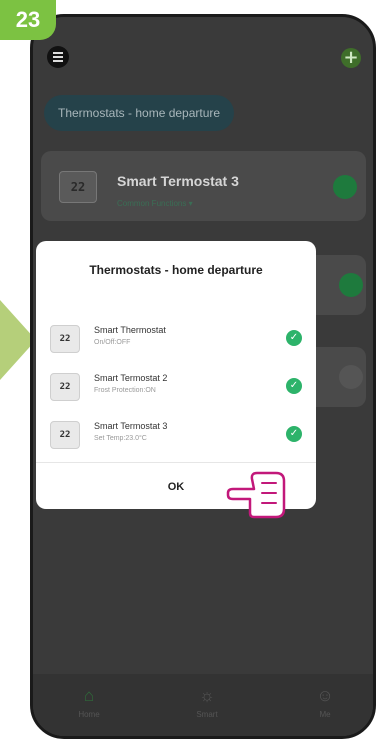 This screenshot has width=381, height=749. Describe the element at coordinates (131, 378) in the screenshot. I see `device-name: Smart Termostat 2` at that location.